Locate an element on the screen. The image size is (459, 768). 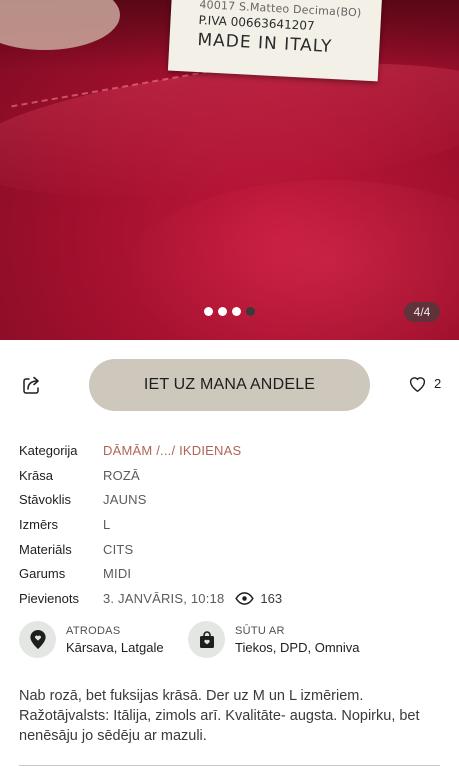
detail-value: ROZĀ is located at coordinates (121, 475).